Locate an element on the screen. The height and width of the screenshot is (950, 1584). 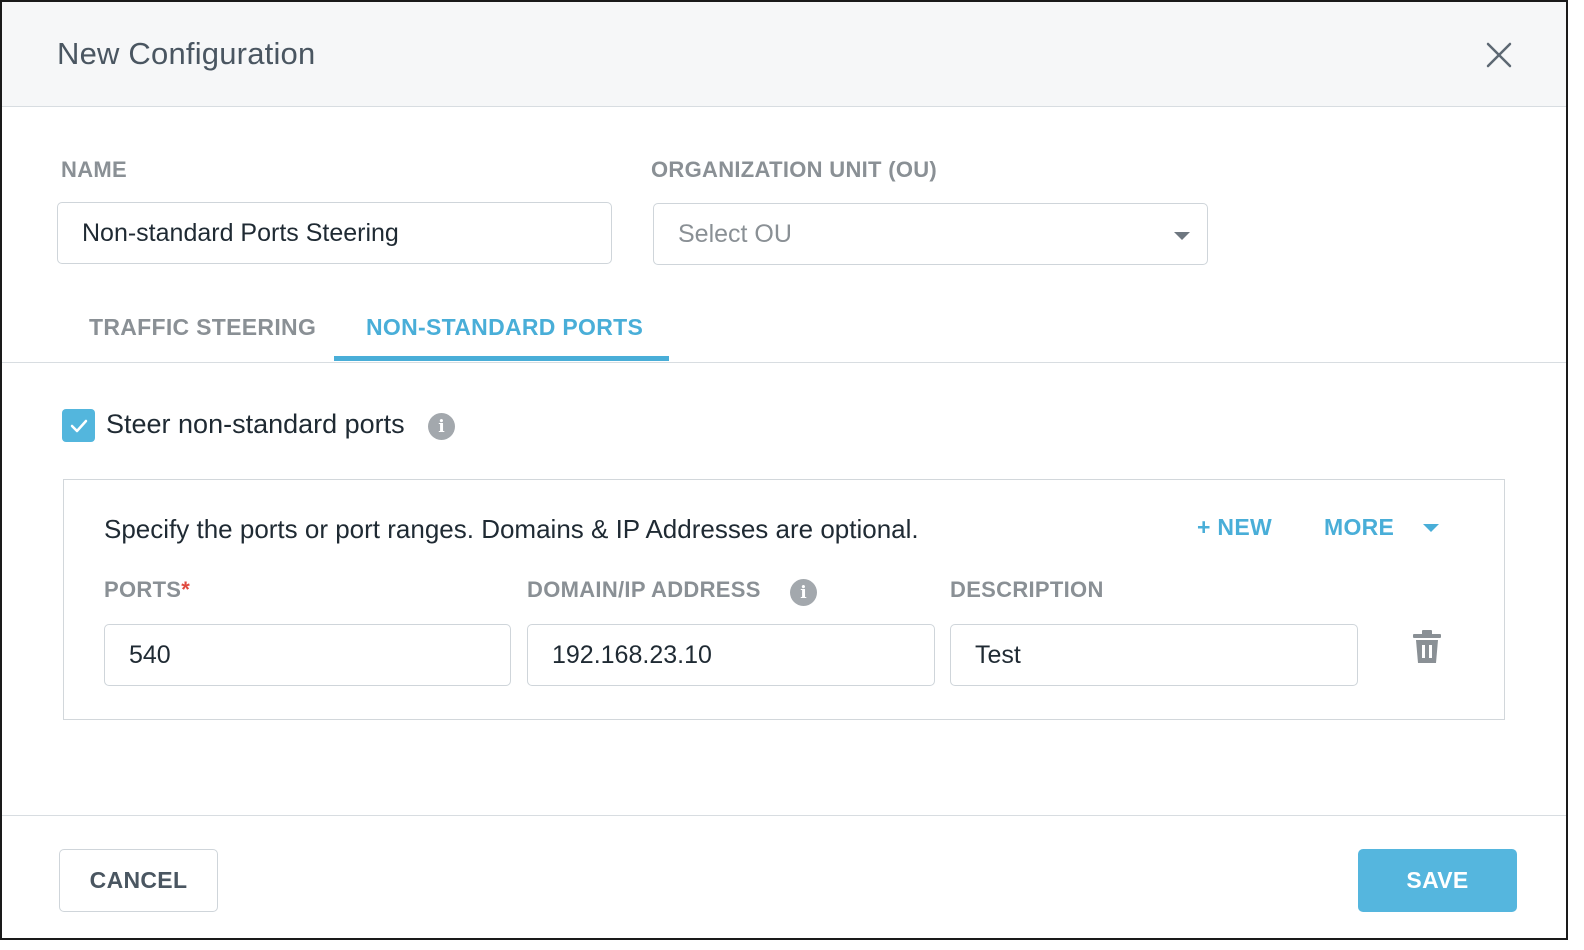
ports-column-header: PORTS* is located at coordinates (147, 590).